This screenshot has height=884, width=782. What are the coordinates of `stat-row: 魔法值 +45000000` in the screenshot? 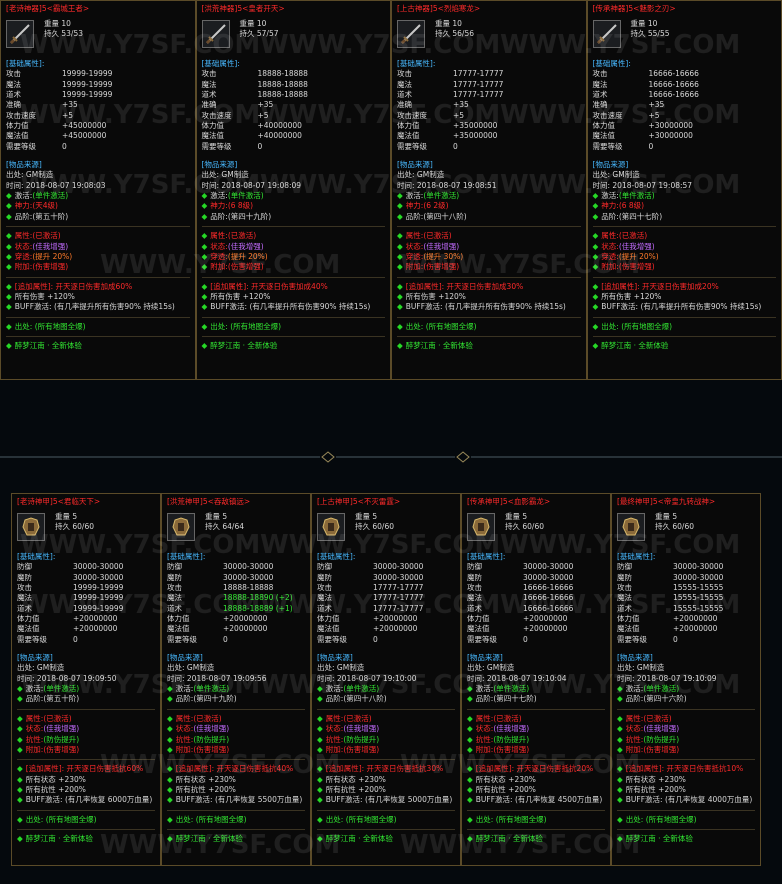 It's located at (98, 136).